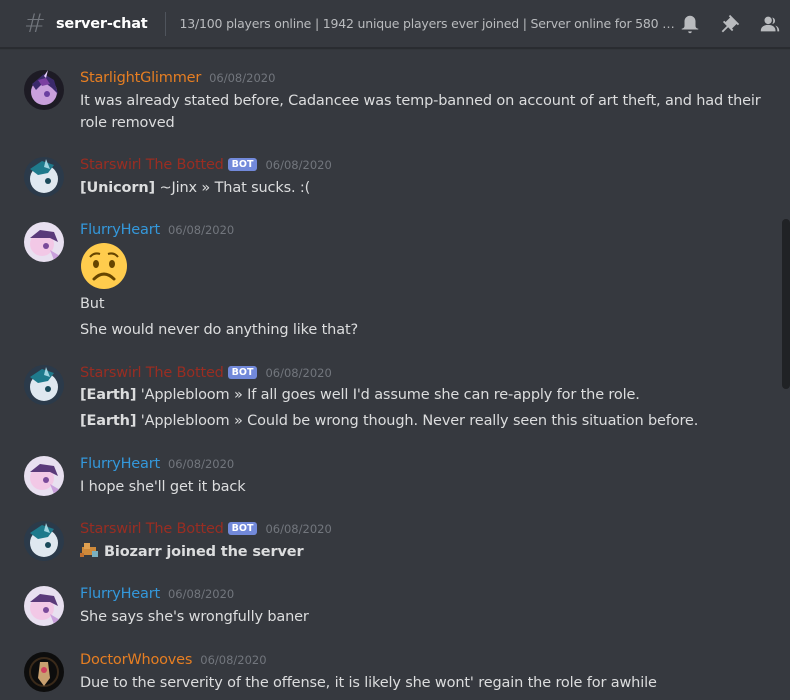 Image resolution: width=790 pixels, height=700 pixels. Describe the element at coordinates (90, 550) in the screenshot. I see `pony-emoji-icon` at that location.